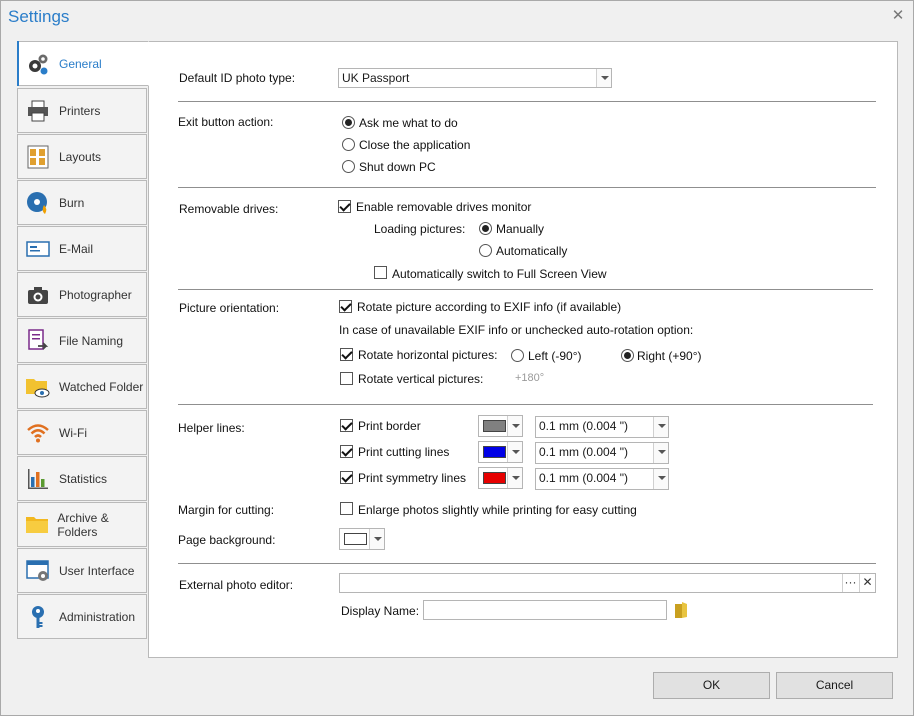 The height and width of the screenshot is (716, 914). Describe the element at coordinates (898, 15) in the screenshot. I see `close-icon: ✕` at that location.